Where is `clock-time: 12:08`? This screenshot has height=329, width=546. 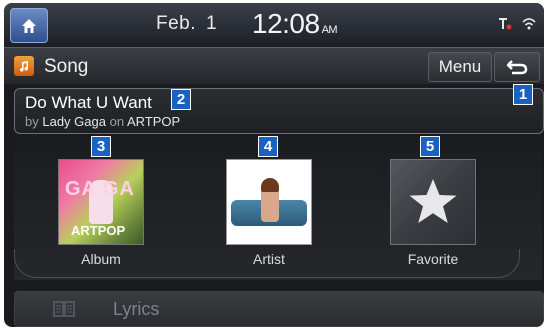
clock-time: 12:08 is located at coordinates (286, 23).